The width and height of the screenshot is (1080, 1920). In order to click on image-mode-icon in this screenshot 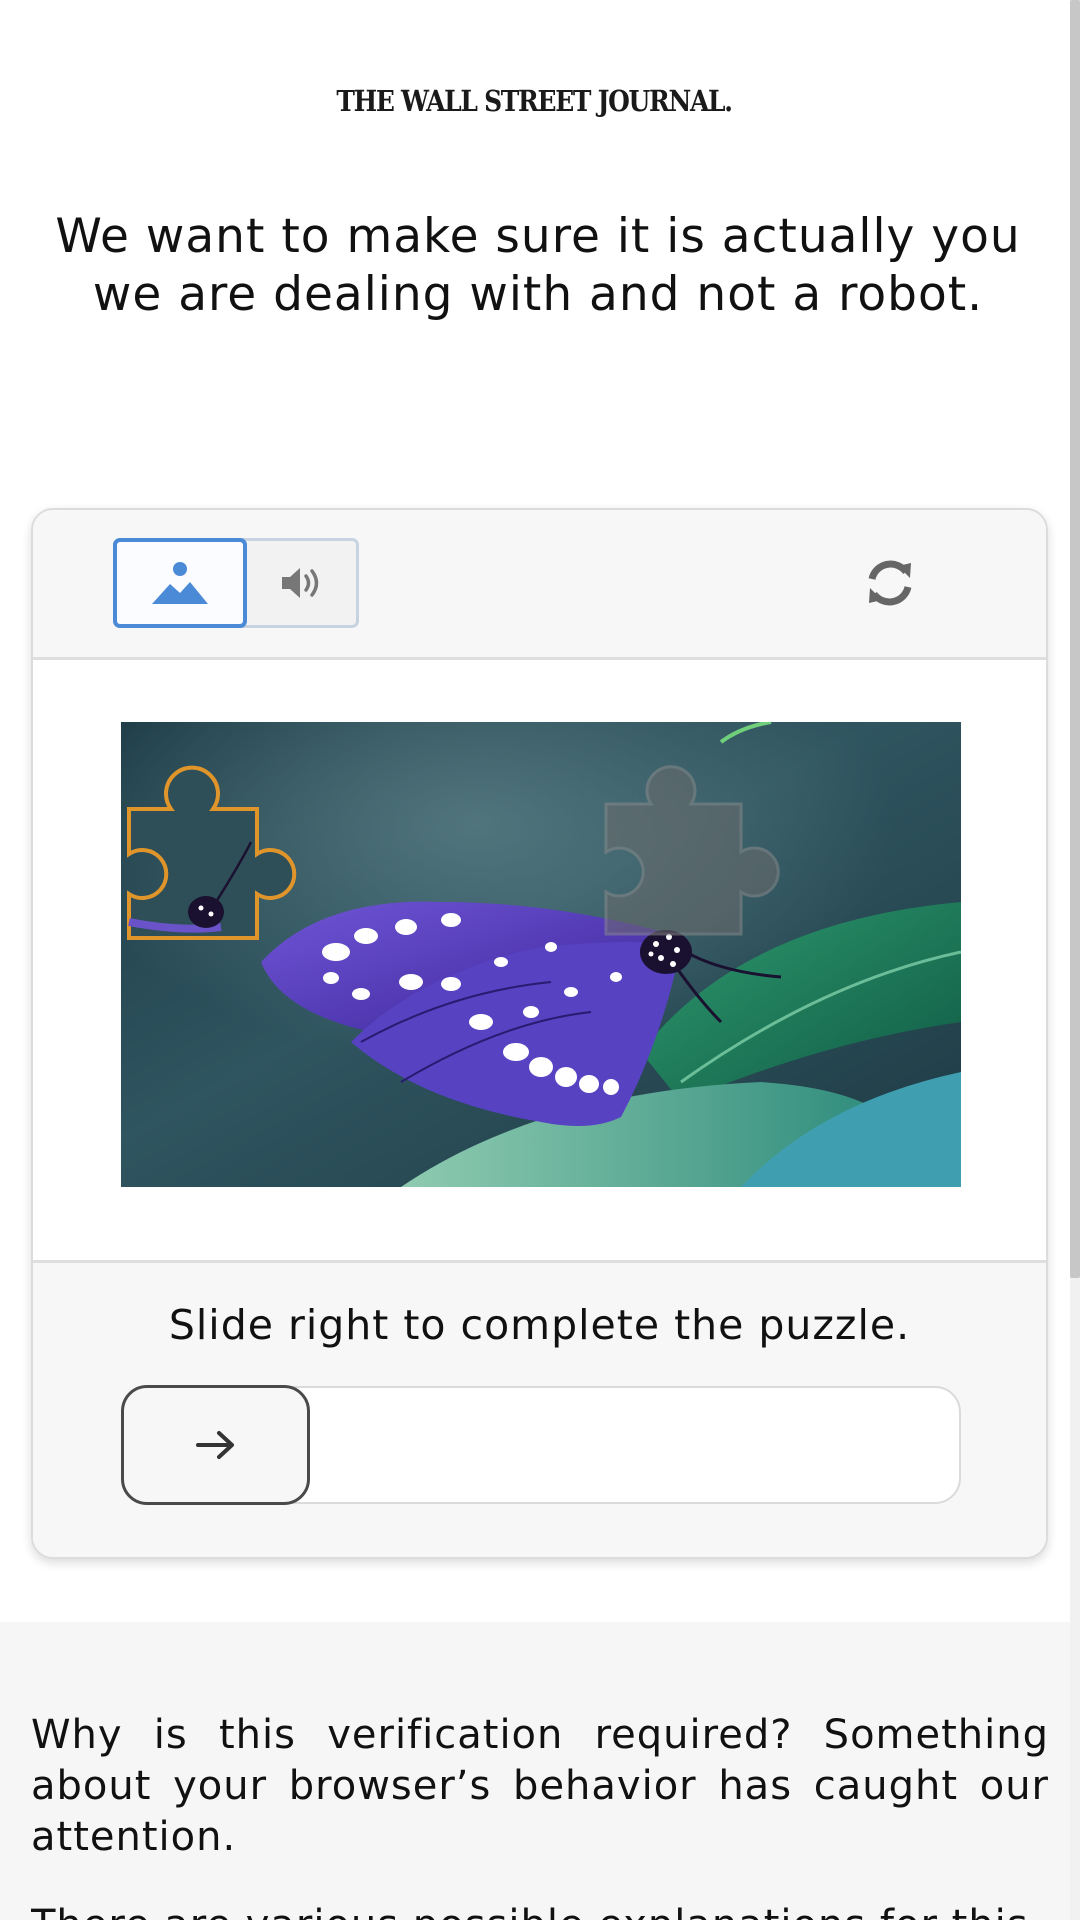, I will do `click(180, 583)`.